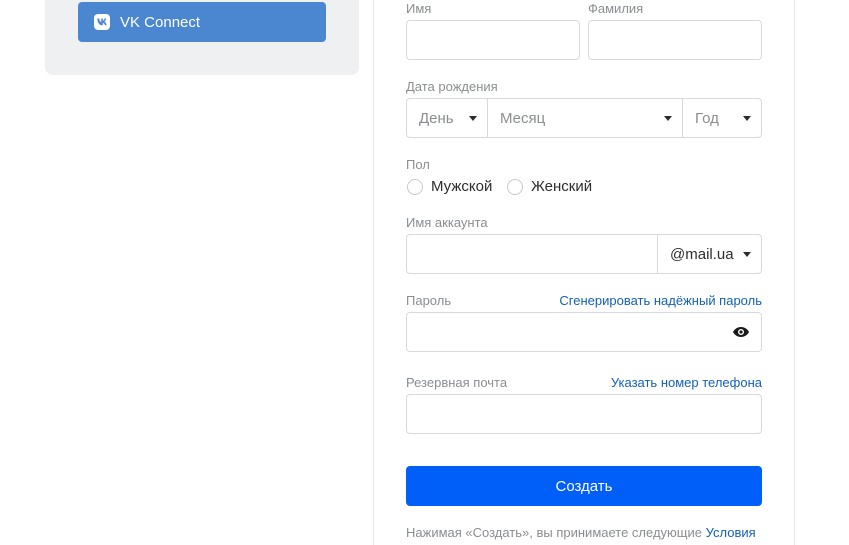 The height and width of the screenshot is (545, 849). I want to click on form-panel-border-right, so click(794, 272).